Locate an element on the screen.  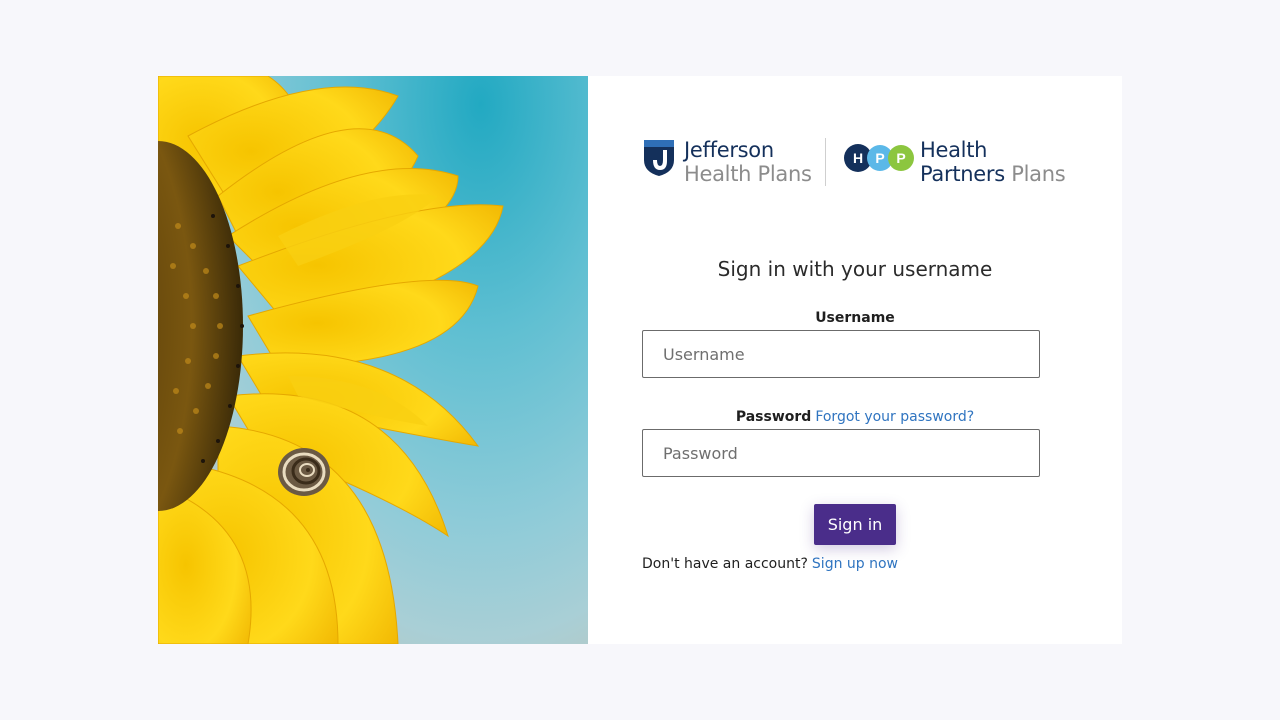
username-label: Username is located at coordinates (855, 318).